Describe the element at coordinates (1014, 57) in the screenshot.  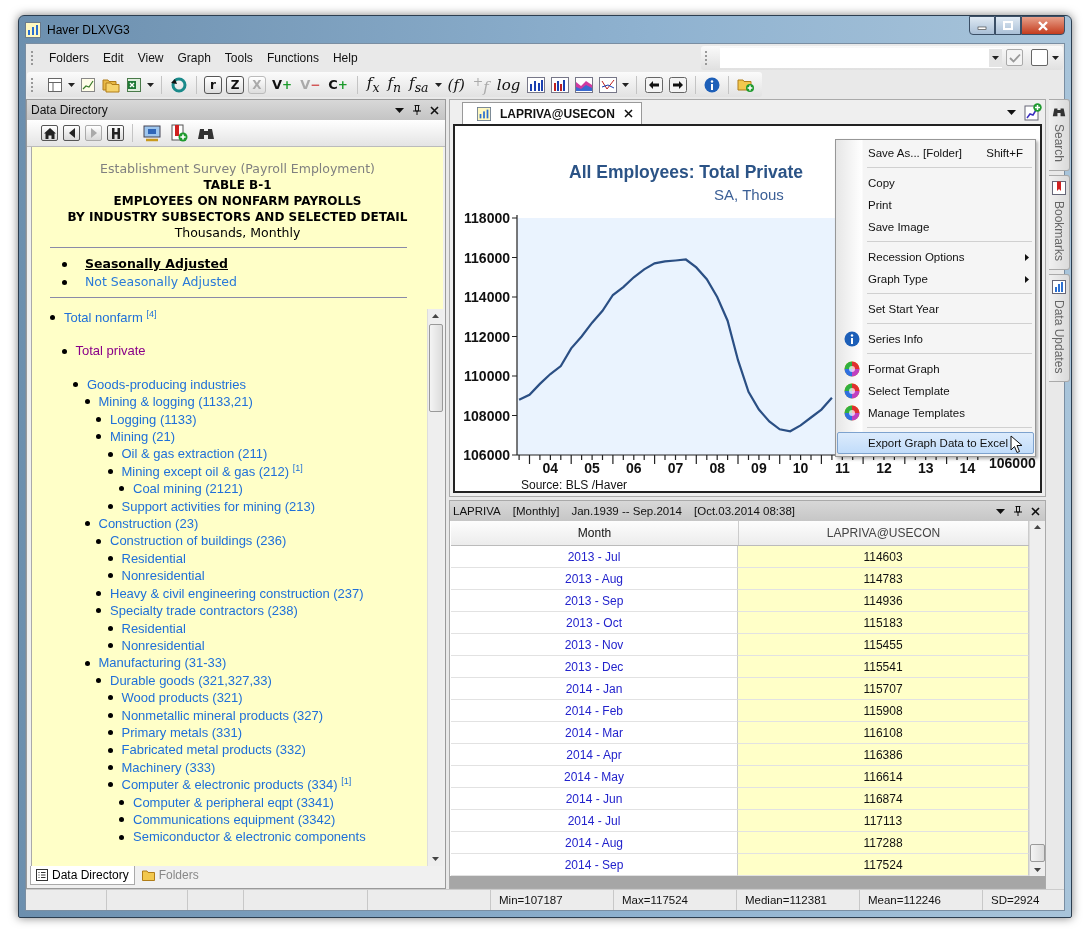
I see `checkmark-button` at that location.